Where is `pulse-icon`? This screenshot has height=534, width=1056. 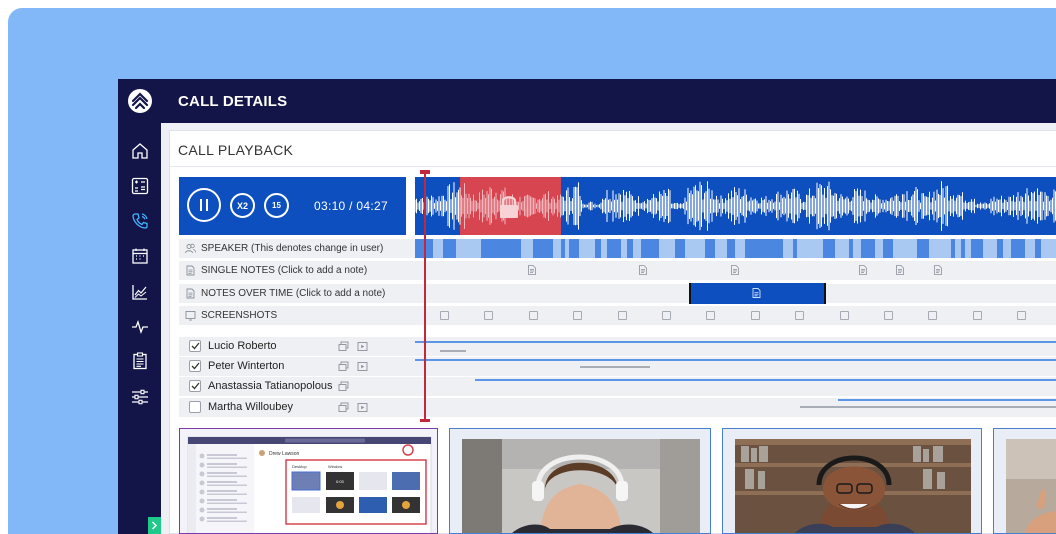
pulse-icon is located at coordinates (140, 327).